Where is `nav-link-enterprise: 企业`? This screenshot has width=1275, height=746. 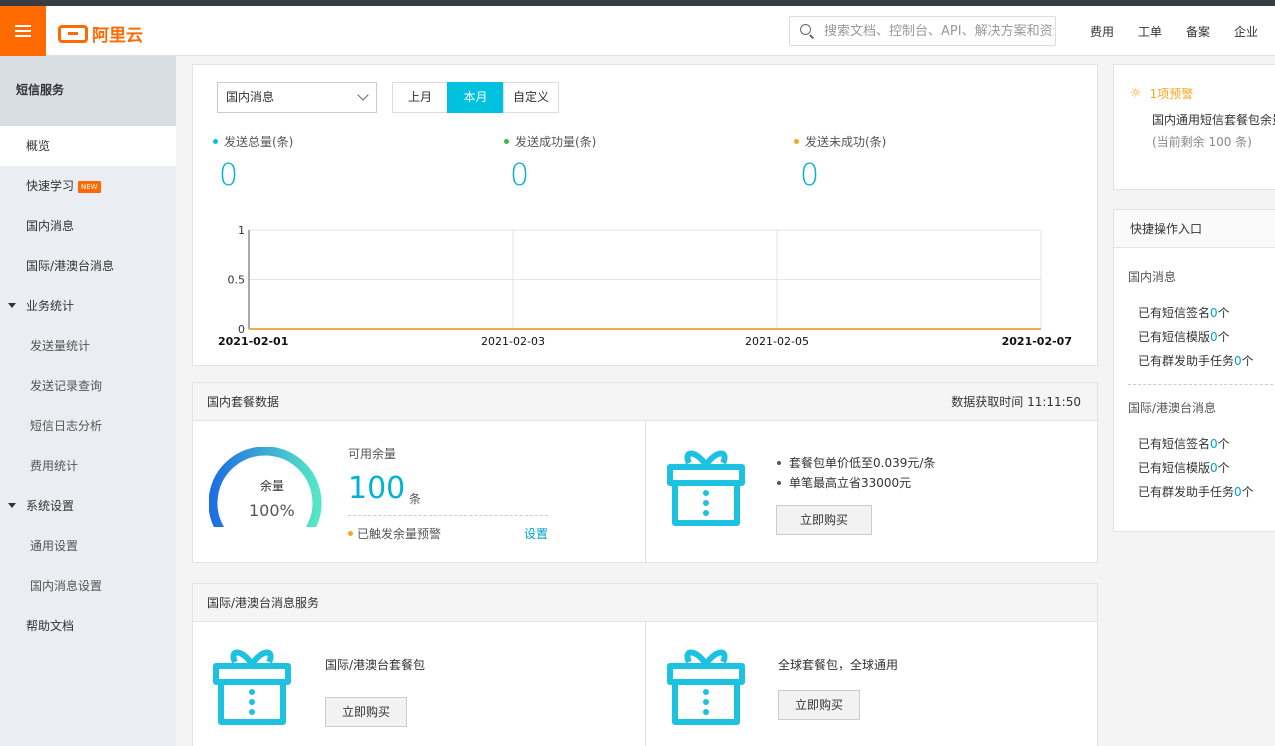
nav-link-enterprise: 企业 is located at coordinates (1246, 31).